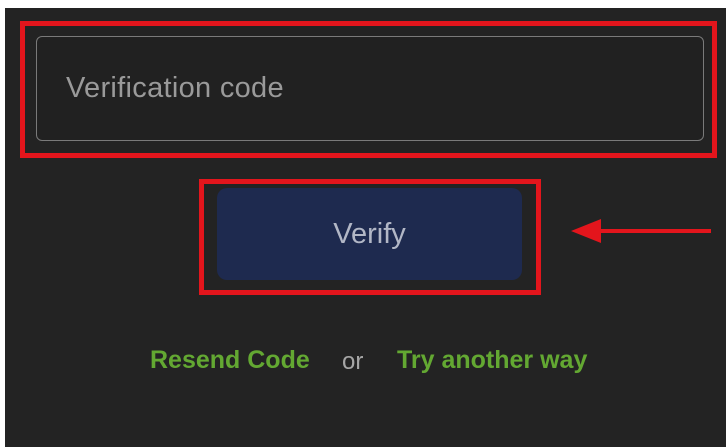  I want to click on alternate-actions-row: Resend Code or Try another way, so click(363, 360).